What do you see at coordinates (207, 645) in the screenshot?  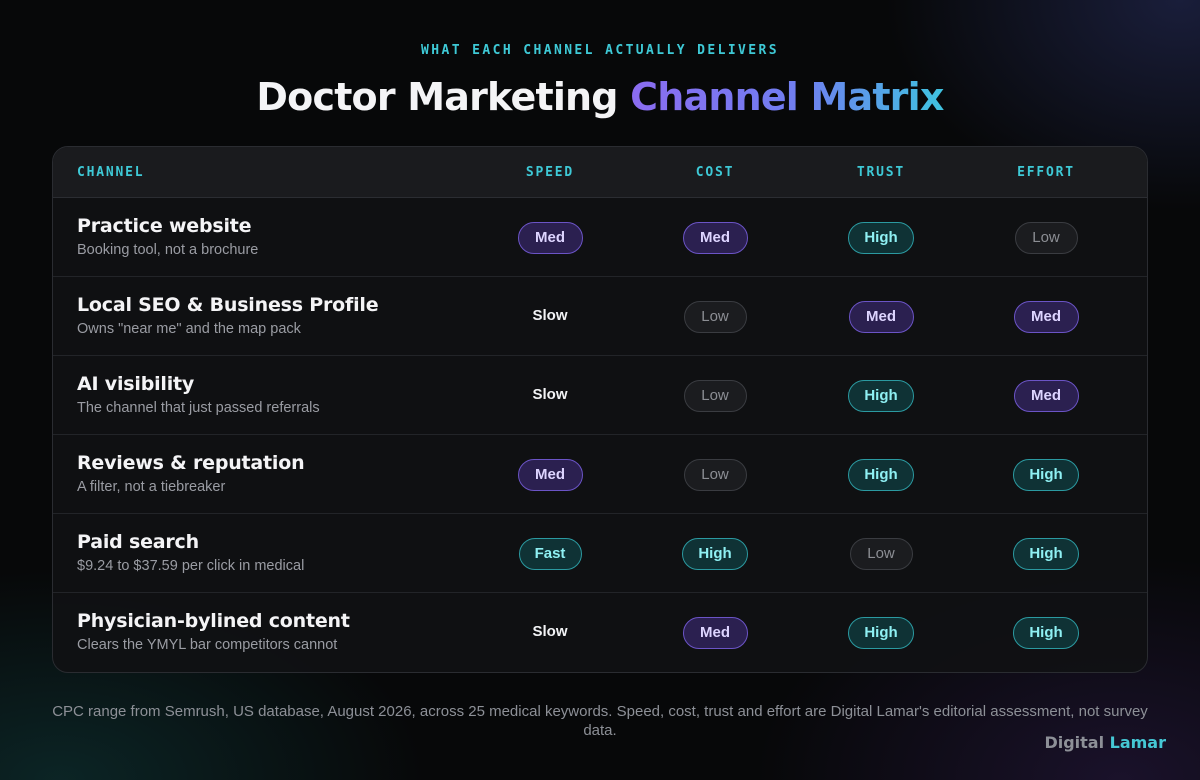 I see `channel-description: Clears the YMYL bar competitors cannot` at bounding box center [207, 645].